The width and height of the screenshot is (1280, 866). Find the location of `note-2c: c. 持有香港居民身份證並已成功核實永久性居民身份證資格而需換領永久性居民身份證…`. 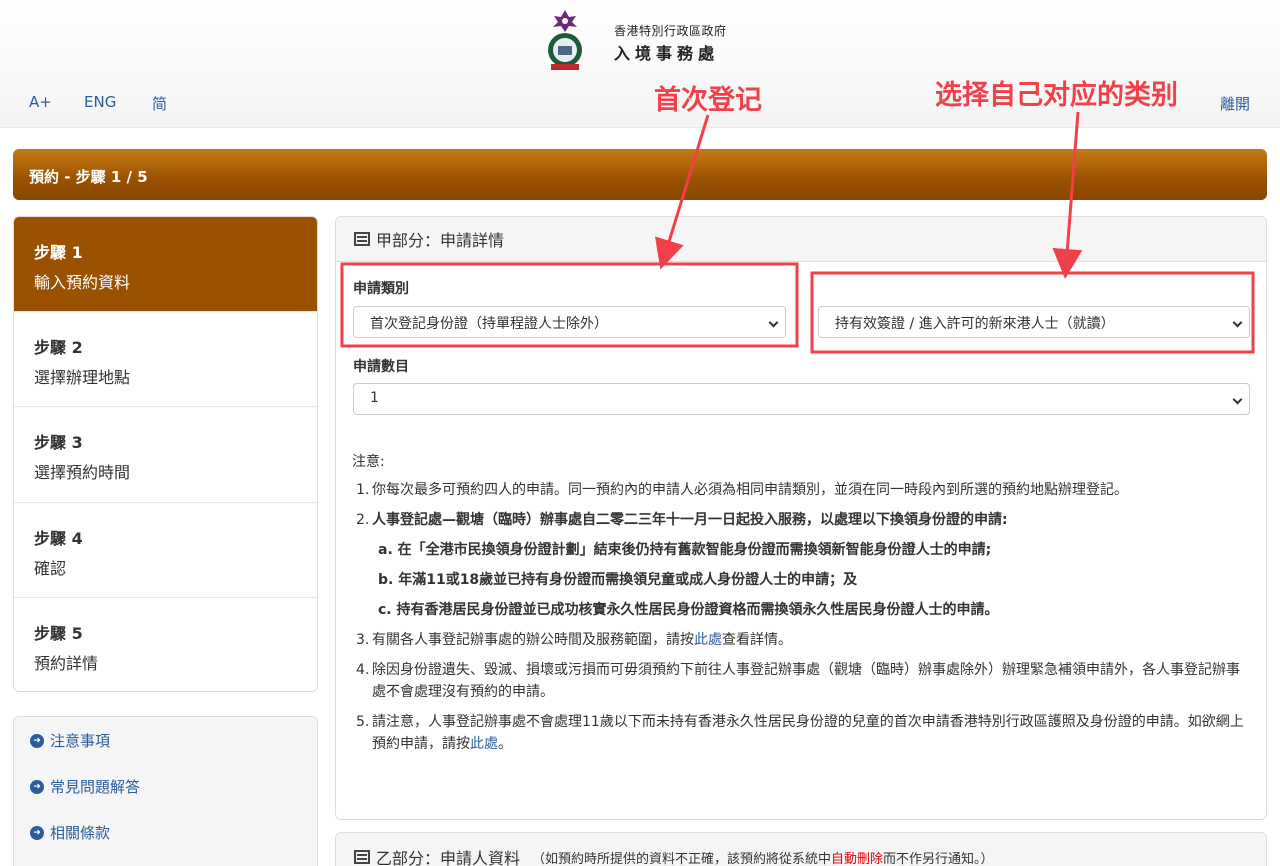

note-2c: c. 持有香港居民身份證並已成功核實永久性居民身份證資格而需換領永久性居民身份證… is located at coordinates (688, 610).